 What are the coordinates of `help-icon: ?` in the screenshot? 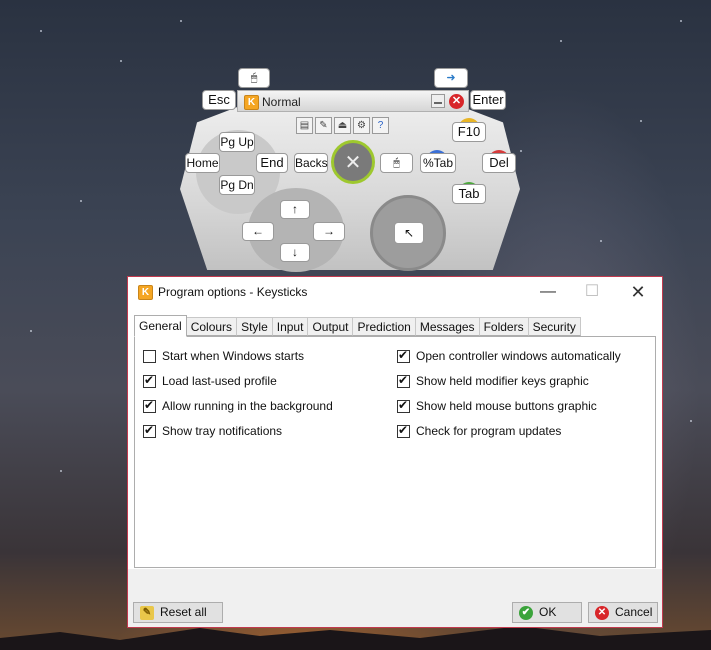 It's located at (380, 125).